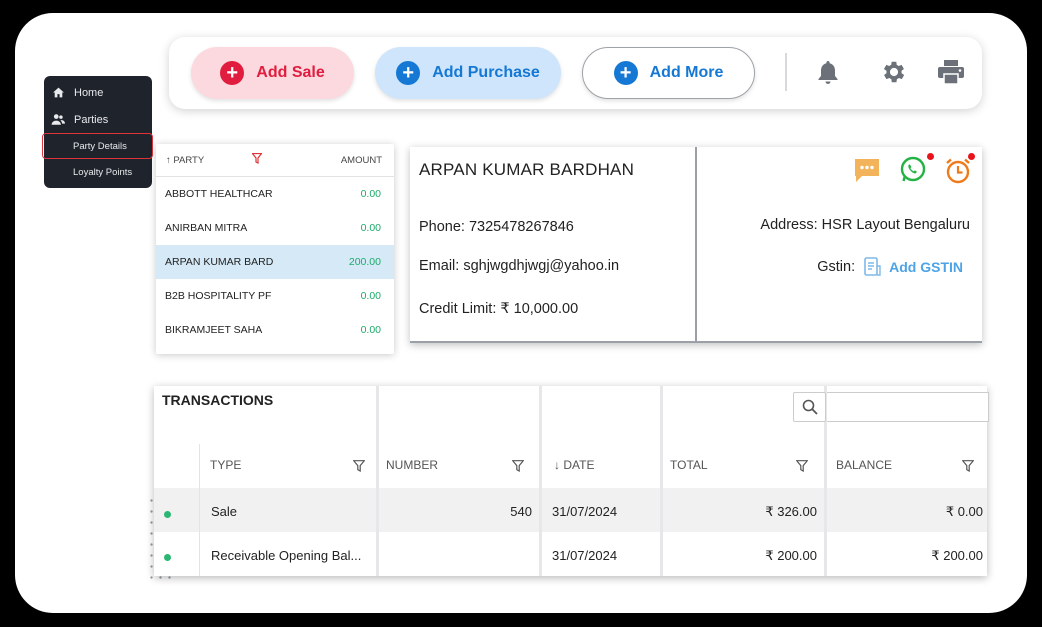  Describe the element at coordinates (521, 511) in the screenshot. I see `number-cell: 540` at that location.